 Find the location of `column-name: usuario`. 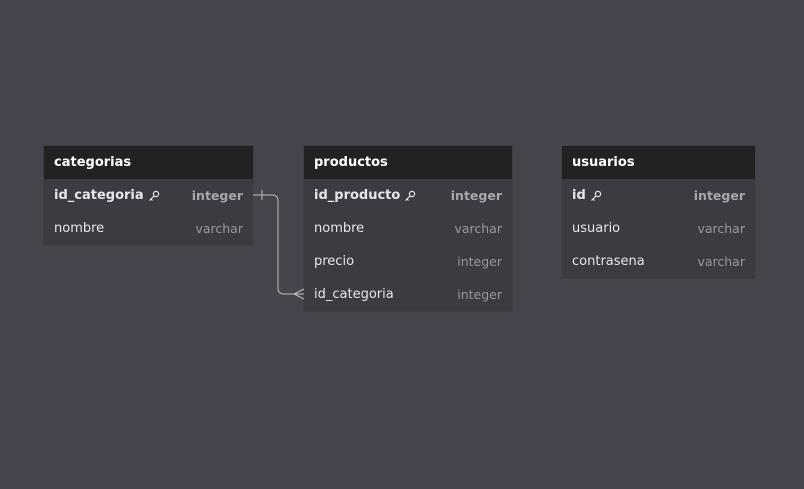

column-name: usuario is located at coordinates (596, 228).